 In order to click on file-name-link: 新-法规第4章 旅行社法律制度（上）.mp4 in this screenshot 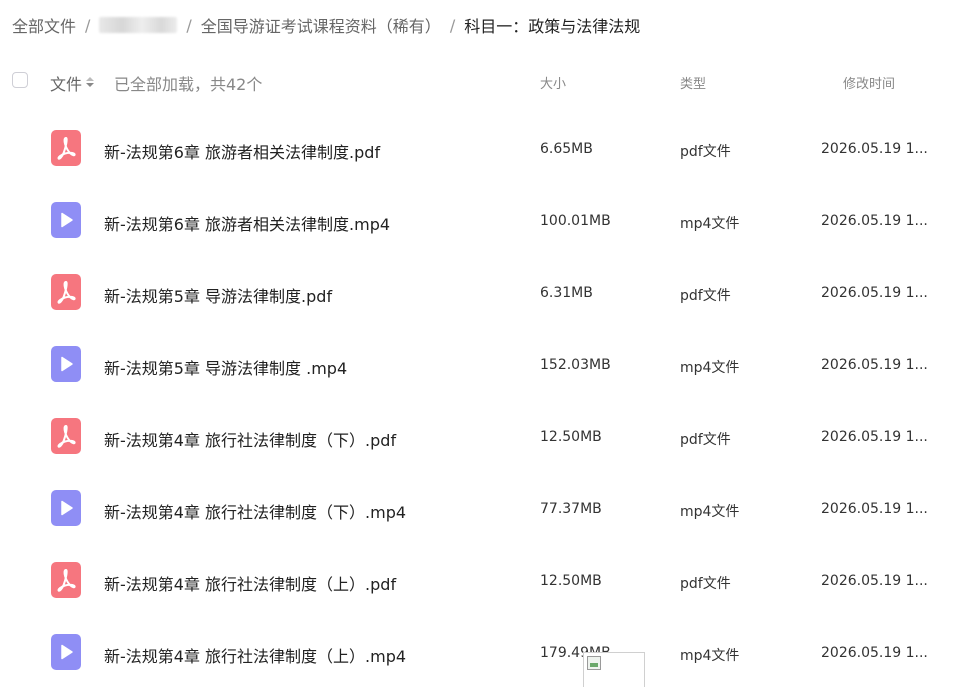, I will do `click(255, 655)`.